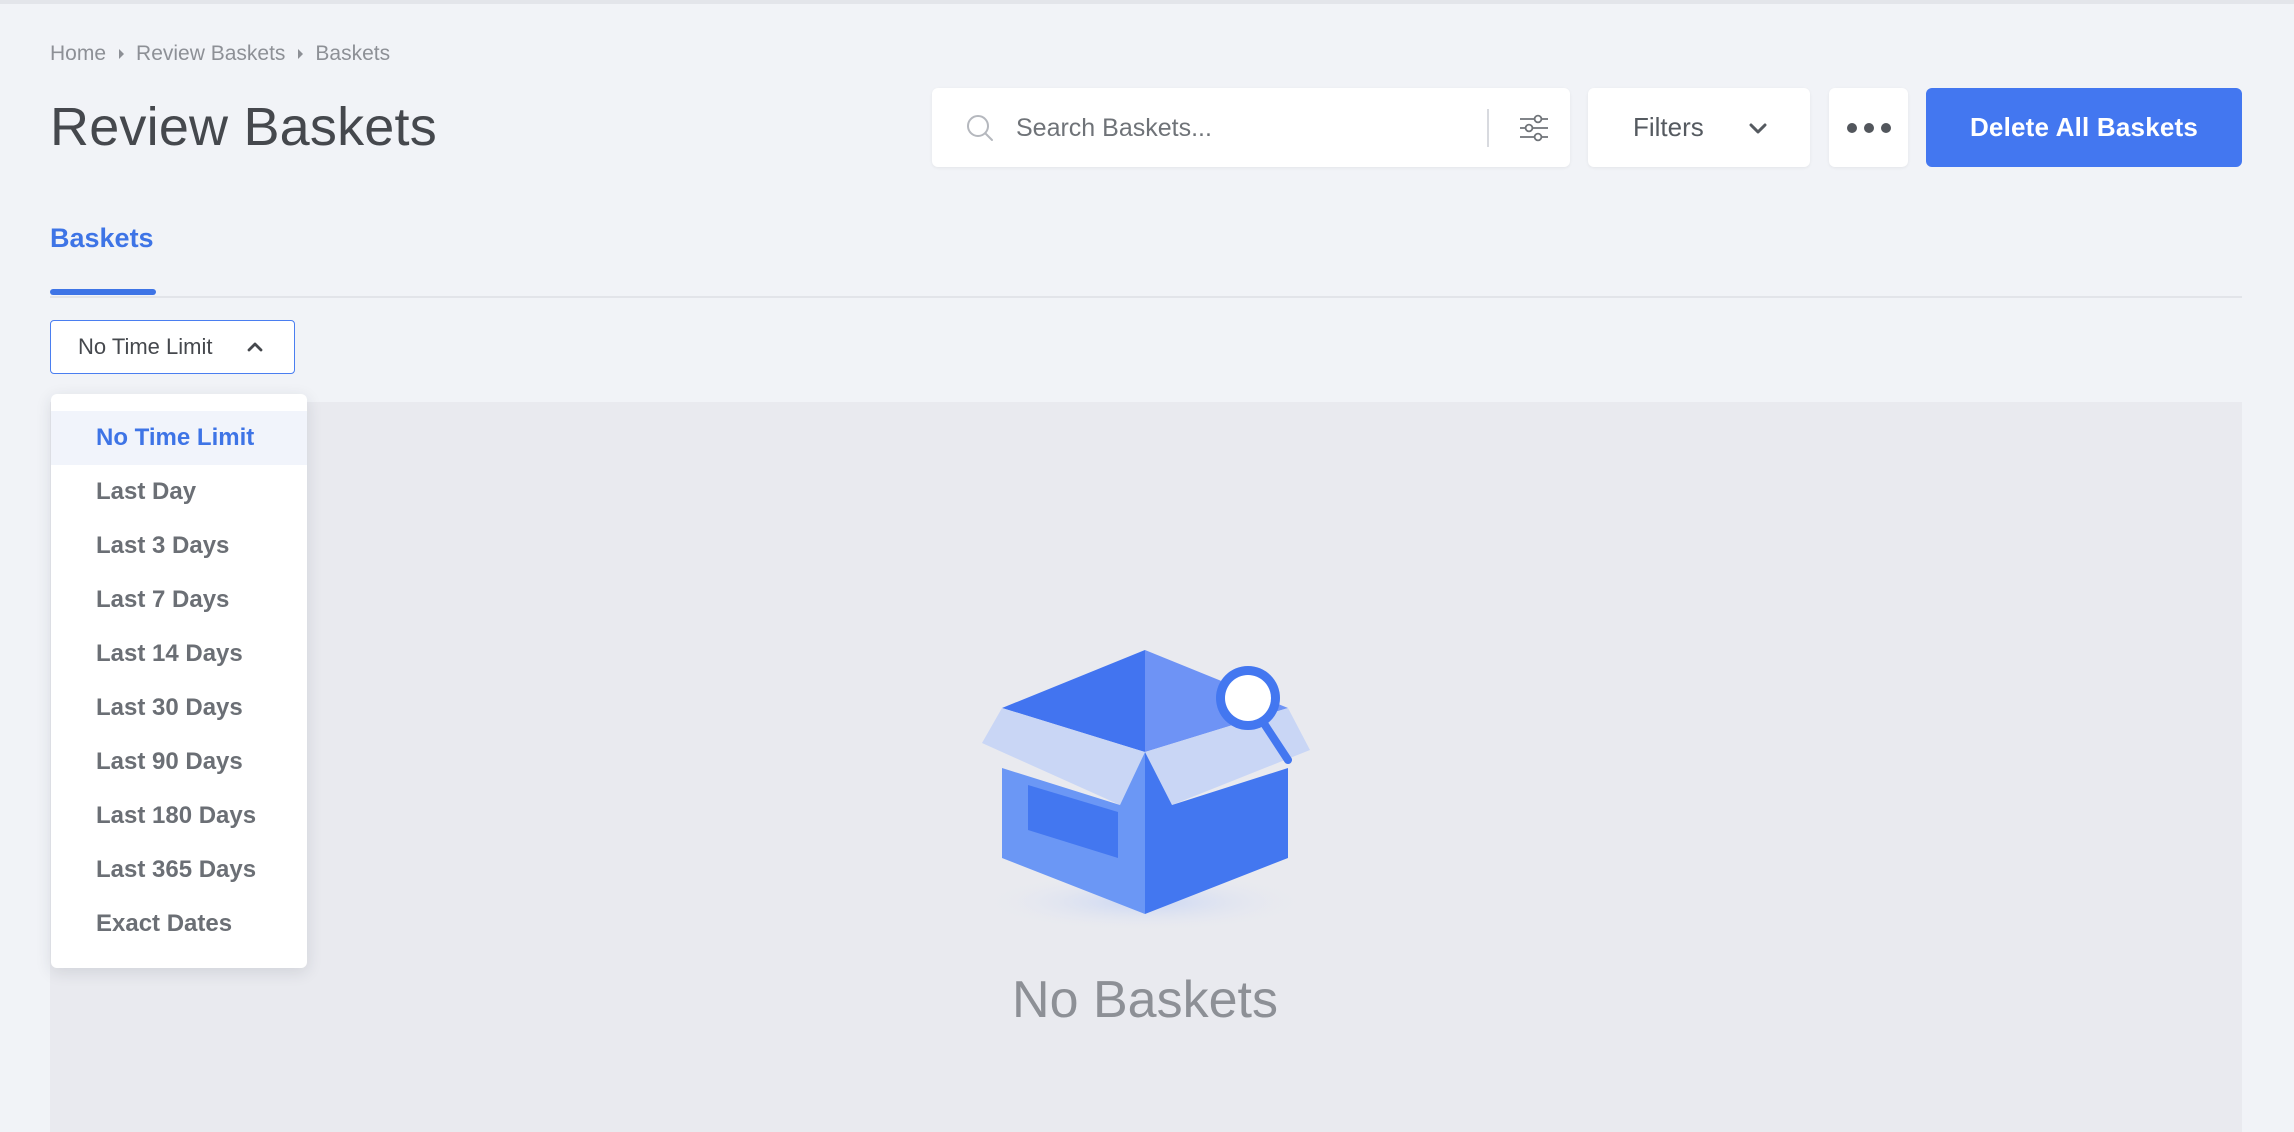 Image resolution: width=2294 pixels, height=1132 pixels. I want to click on dropdown-option-last-7-days: Last 7 Days, so click(179, 600).